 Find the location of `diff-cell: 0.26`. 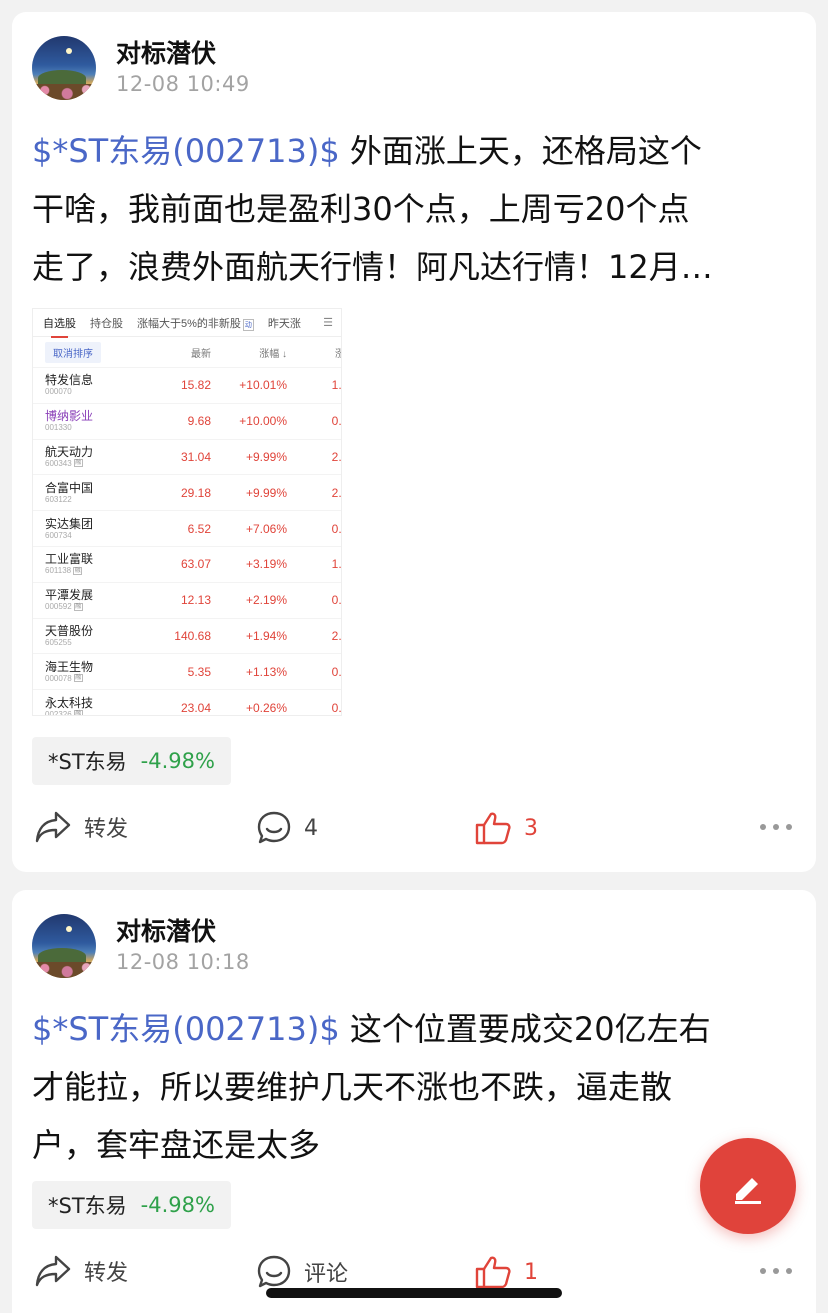

diff-cell: 0.26 is located at coordinates (336, 600).